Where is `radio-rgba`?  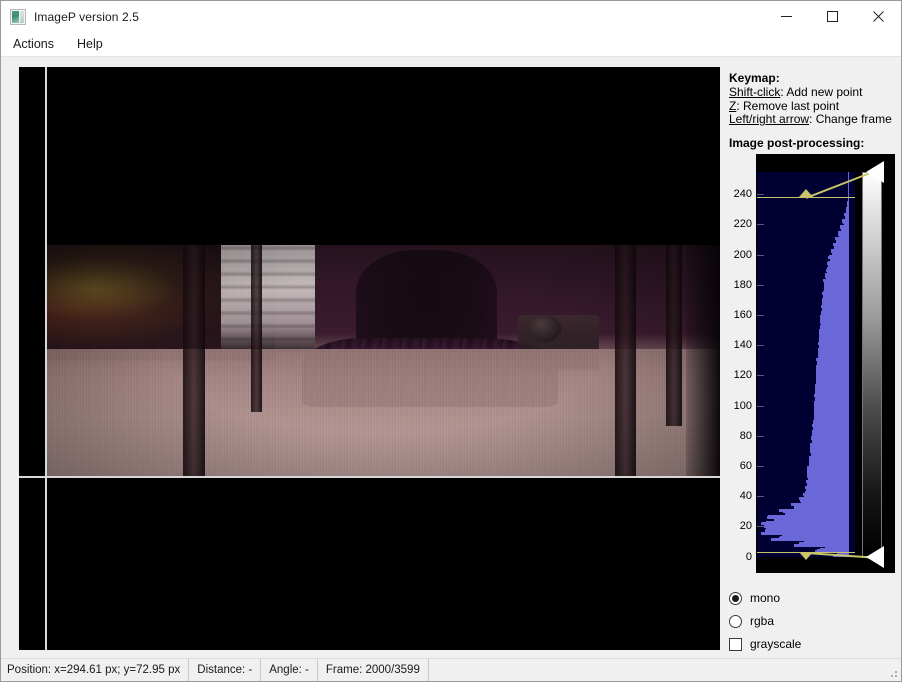
radio-rgba is located at coordinates (735, 621).